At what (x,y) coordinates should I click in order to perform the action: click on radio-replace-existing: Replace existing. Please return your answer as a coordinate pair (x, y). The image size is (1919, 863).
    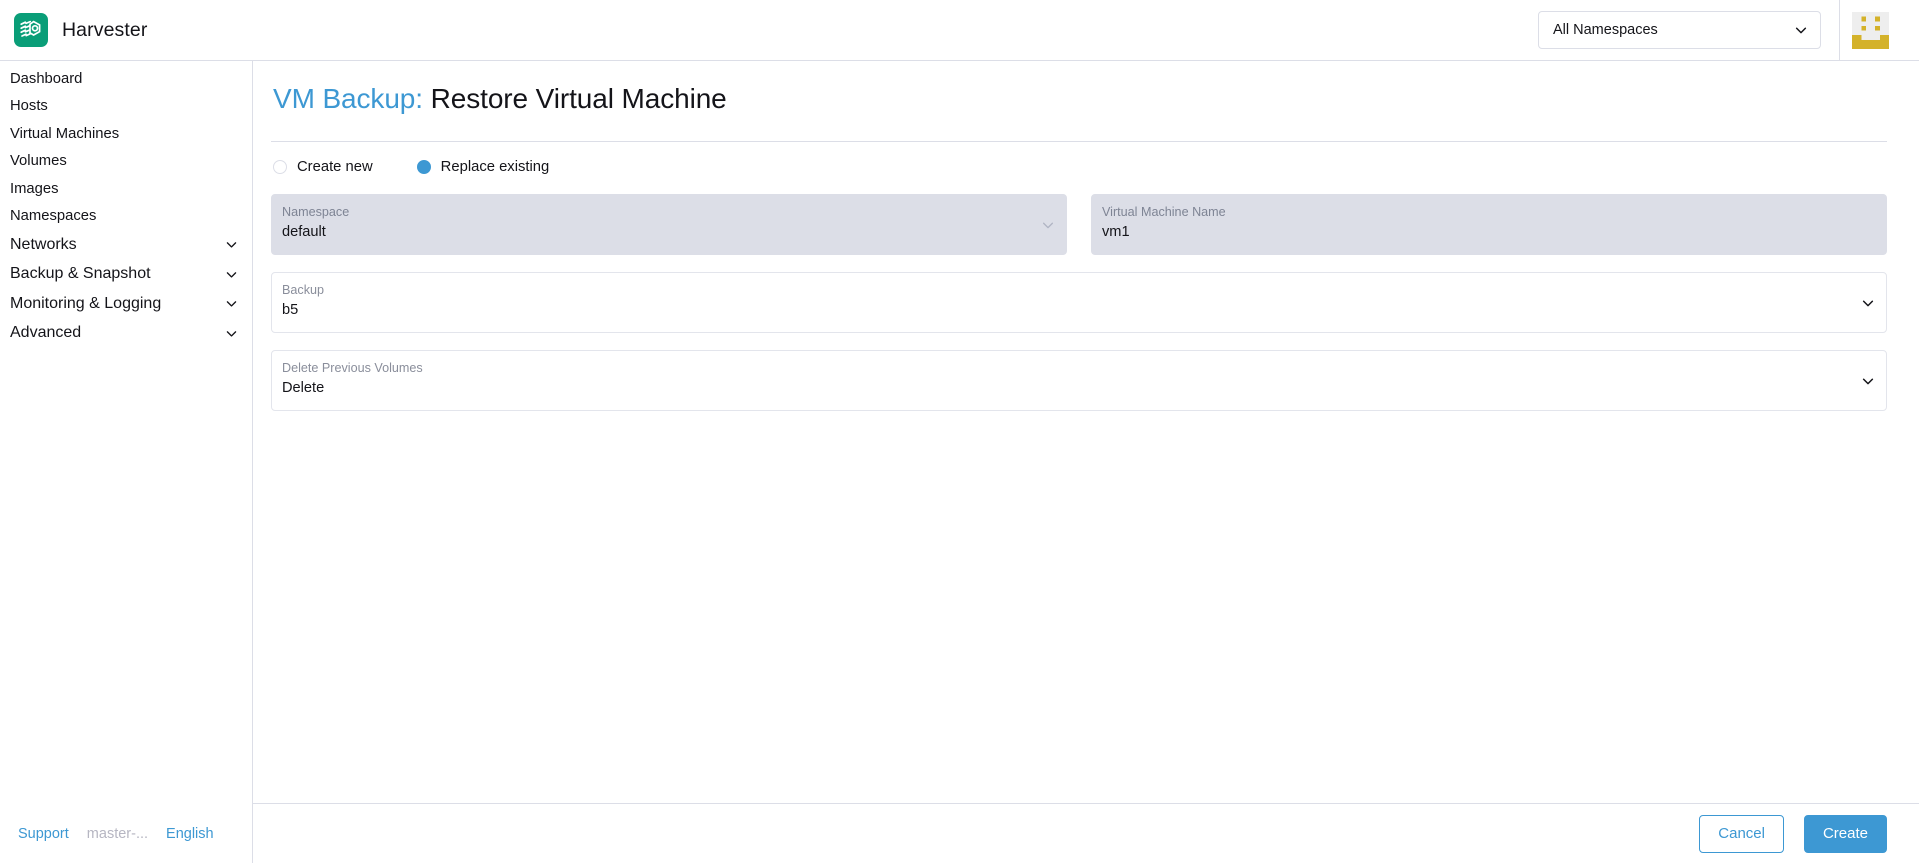
    Looking at the image, I should click on (483, 167).